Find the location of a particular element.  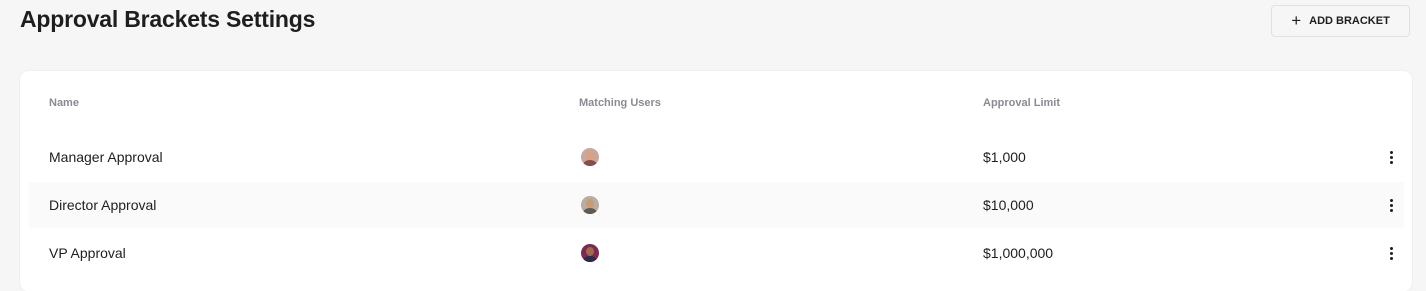

add-bracket-label: ADD BRACKET is located at coordinates (1349, 21).